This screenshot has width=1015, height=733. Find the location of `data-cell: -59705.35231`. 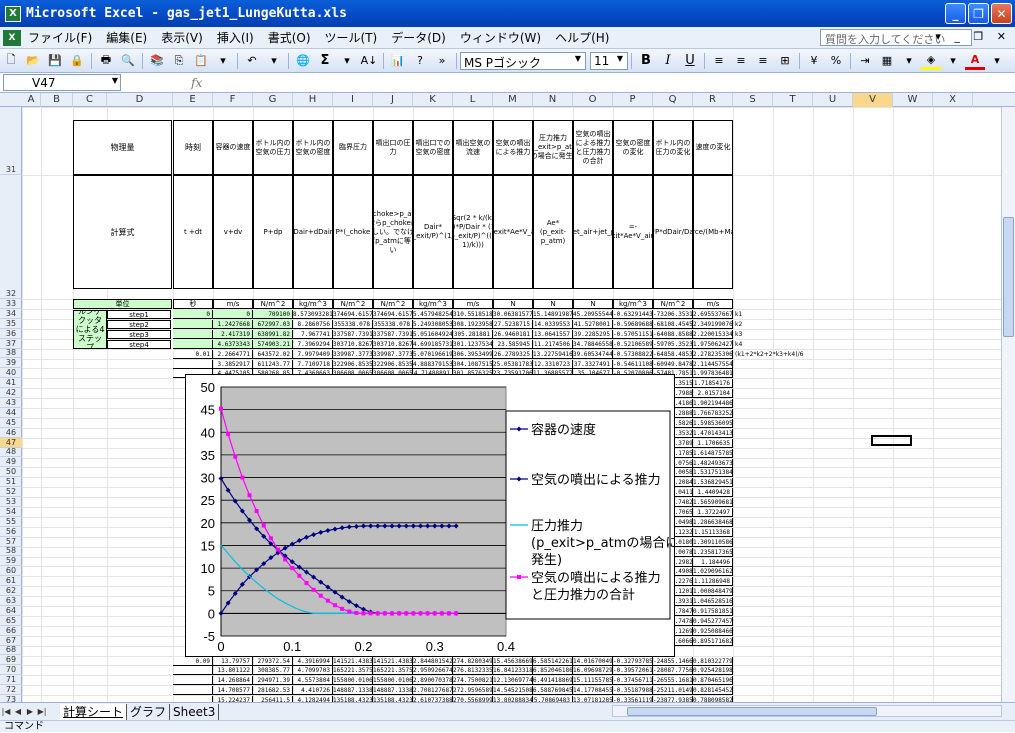

data-cell: -59705.35231 is located at coordinates (673, 344).